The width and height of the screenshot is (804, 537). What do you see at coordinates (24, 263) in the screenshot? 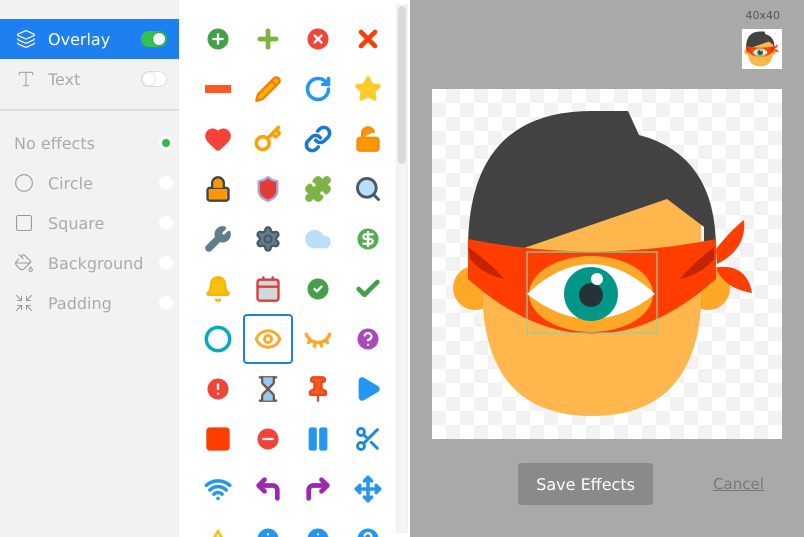
I see `paint-bucket-icon` at bounding box center [24, 263].